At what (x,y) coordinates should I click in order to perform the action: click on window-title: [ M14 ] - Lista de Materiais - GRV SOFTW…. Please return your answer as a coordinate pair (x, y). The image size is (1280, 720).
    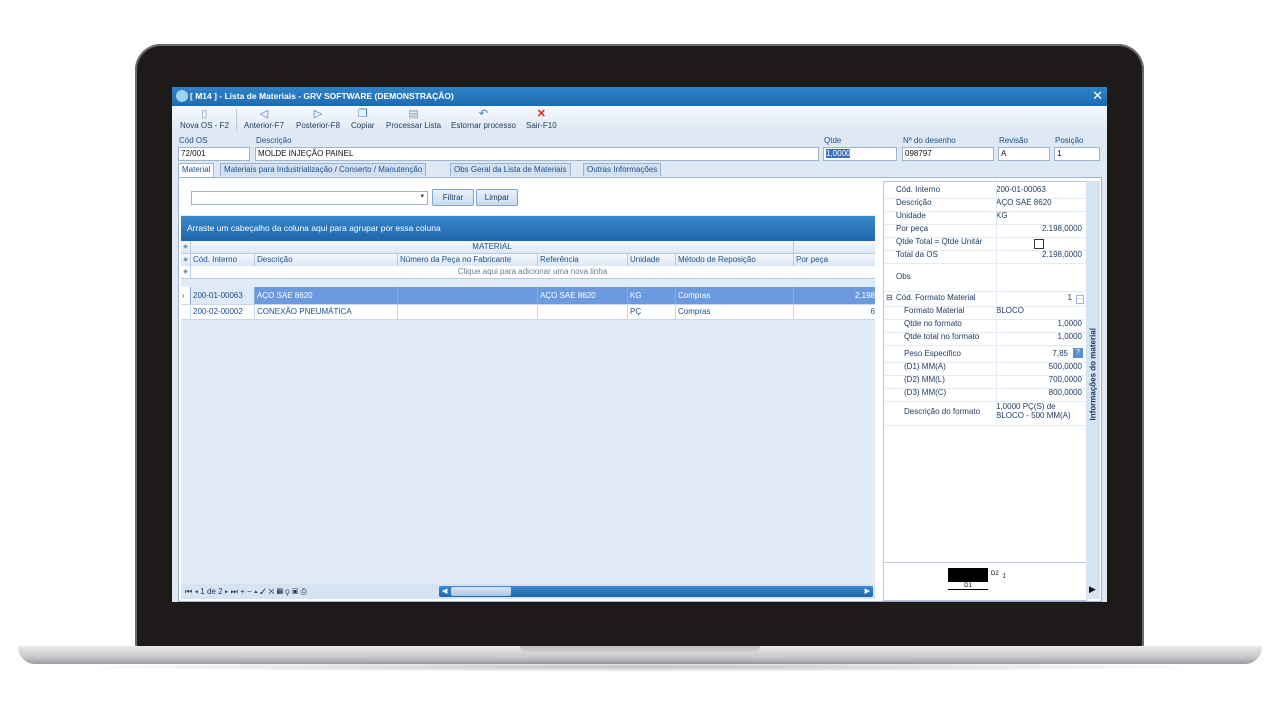
    Looking at the image, I should click on (322, 96).